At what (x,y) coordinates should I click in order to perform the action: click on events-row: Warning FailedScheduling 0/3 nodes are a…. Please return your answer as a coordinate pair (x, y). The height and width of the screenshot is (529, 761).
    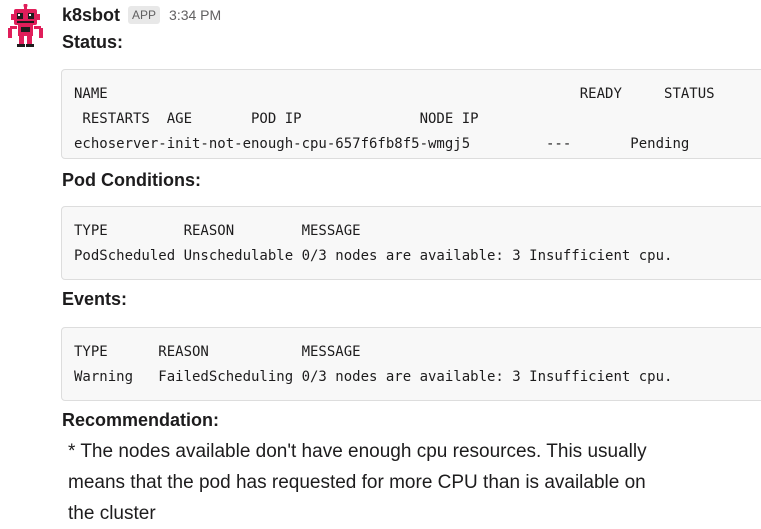
    Looking at the image, I should click on (373, 377).